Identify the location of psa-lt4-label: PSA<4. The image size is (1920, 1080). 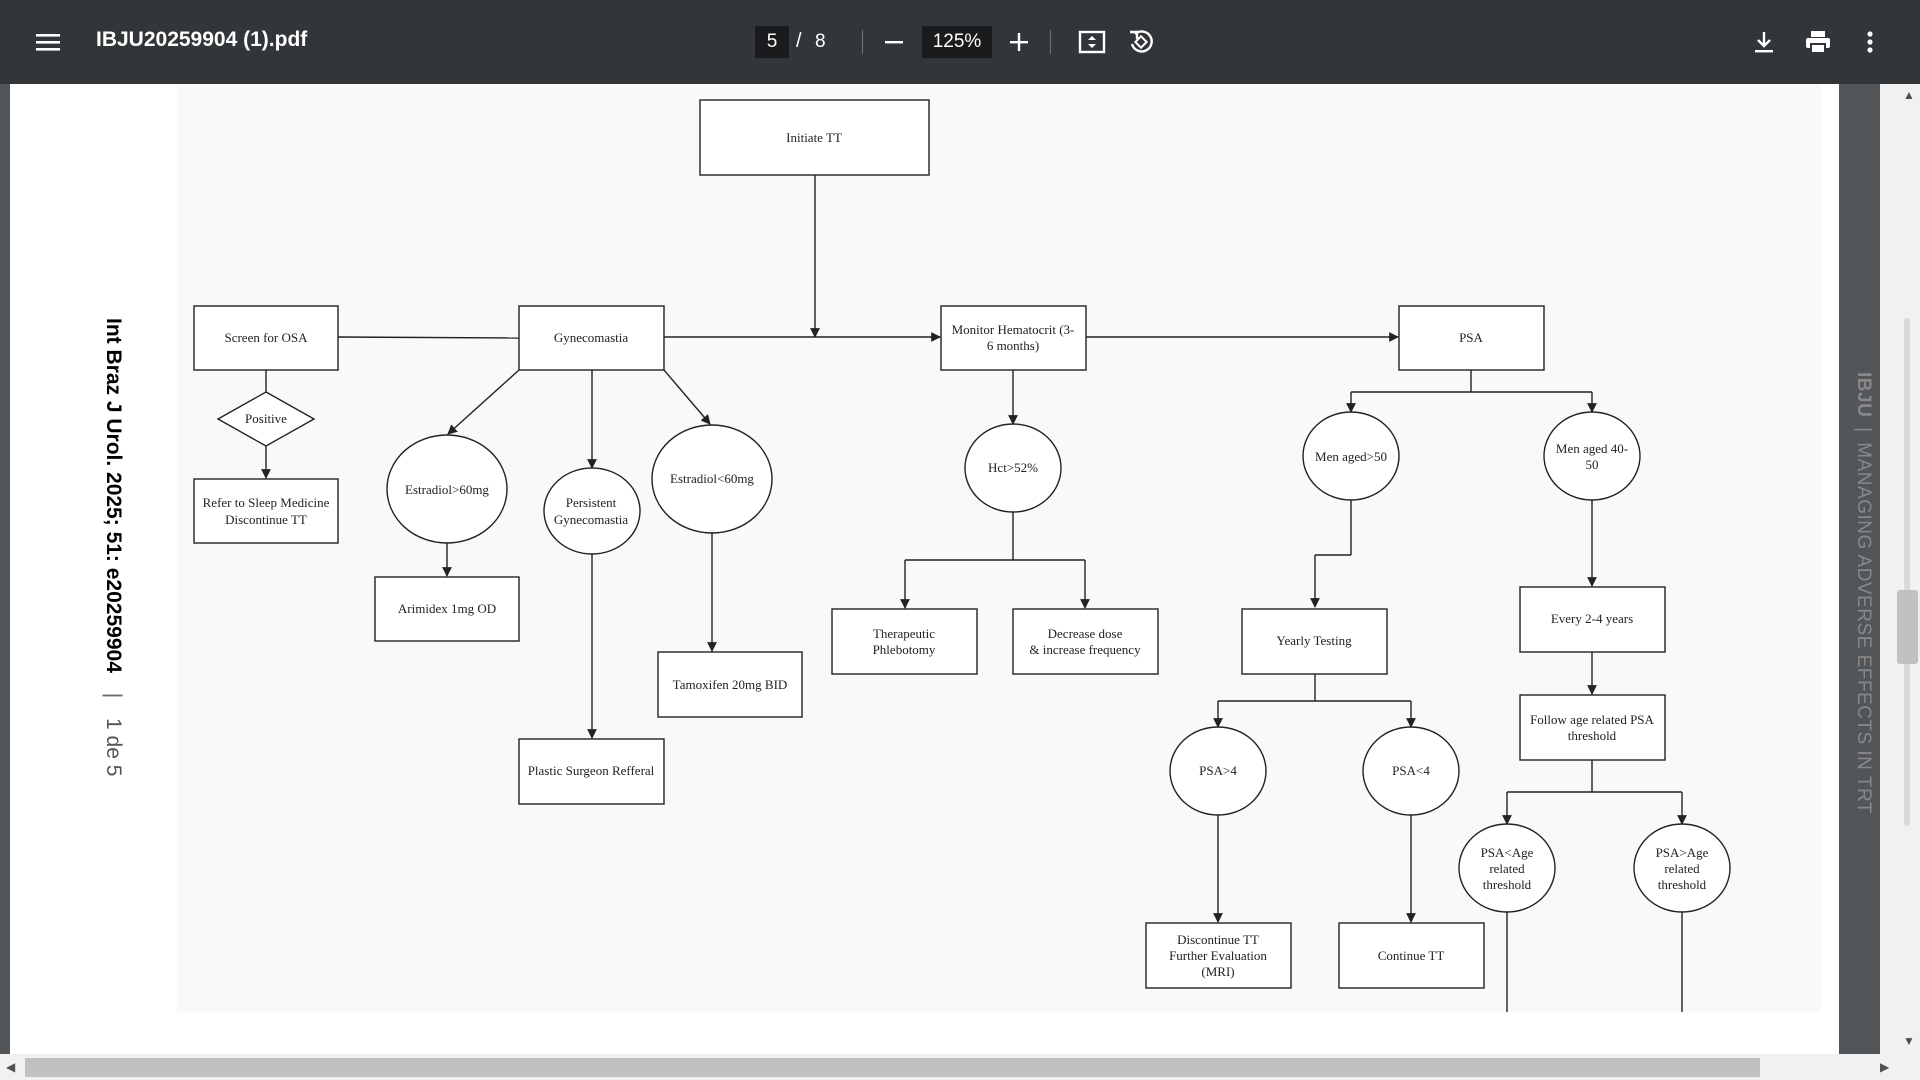
(1411, 770).